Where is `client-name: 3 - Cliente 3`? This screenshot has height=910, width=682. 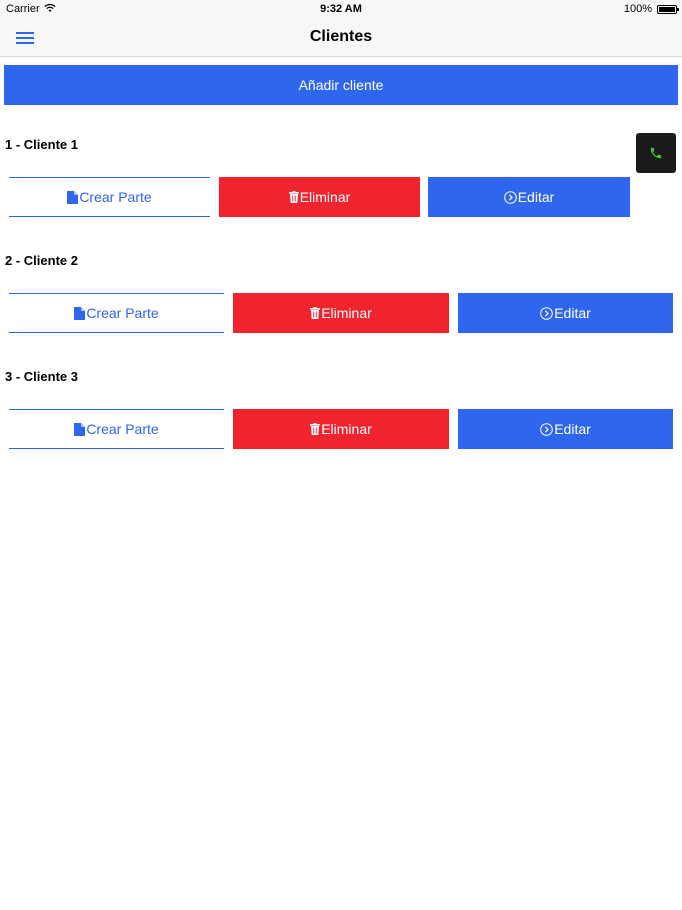
client-name: 3 - Cliente 3 is located at coordinates (41, 376).